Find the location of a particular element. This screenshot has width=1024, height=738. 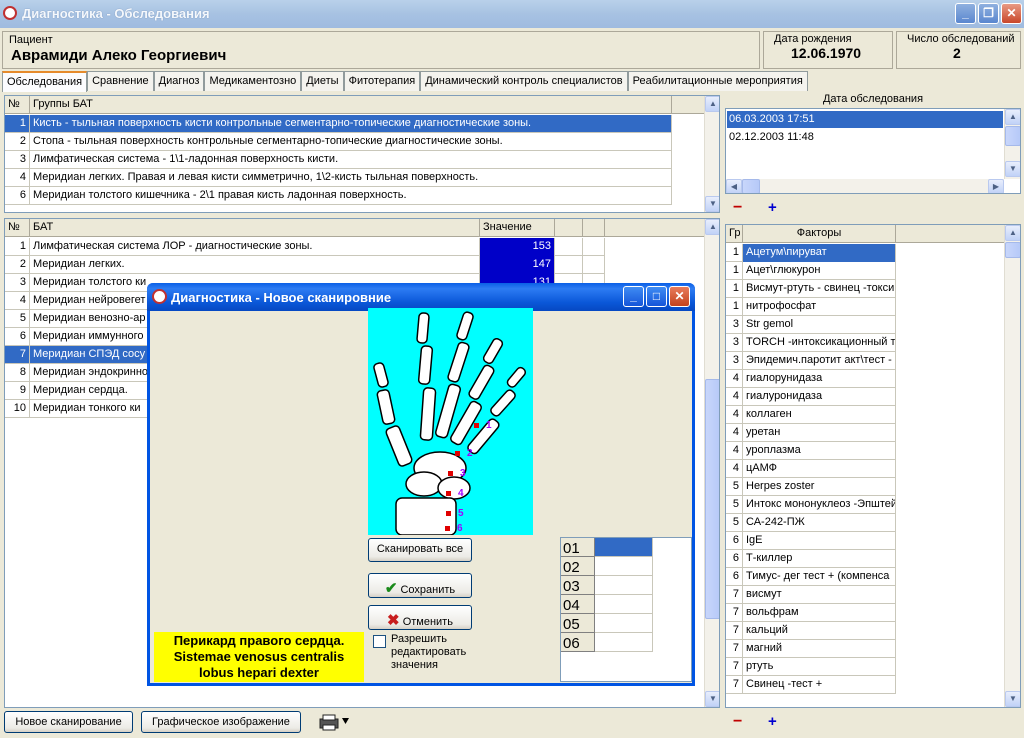

tab-medication: Медикаментозно is located at coordinates (253, 81).